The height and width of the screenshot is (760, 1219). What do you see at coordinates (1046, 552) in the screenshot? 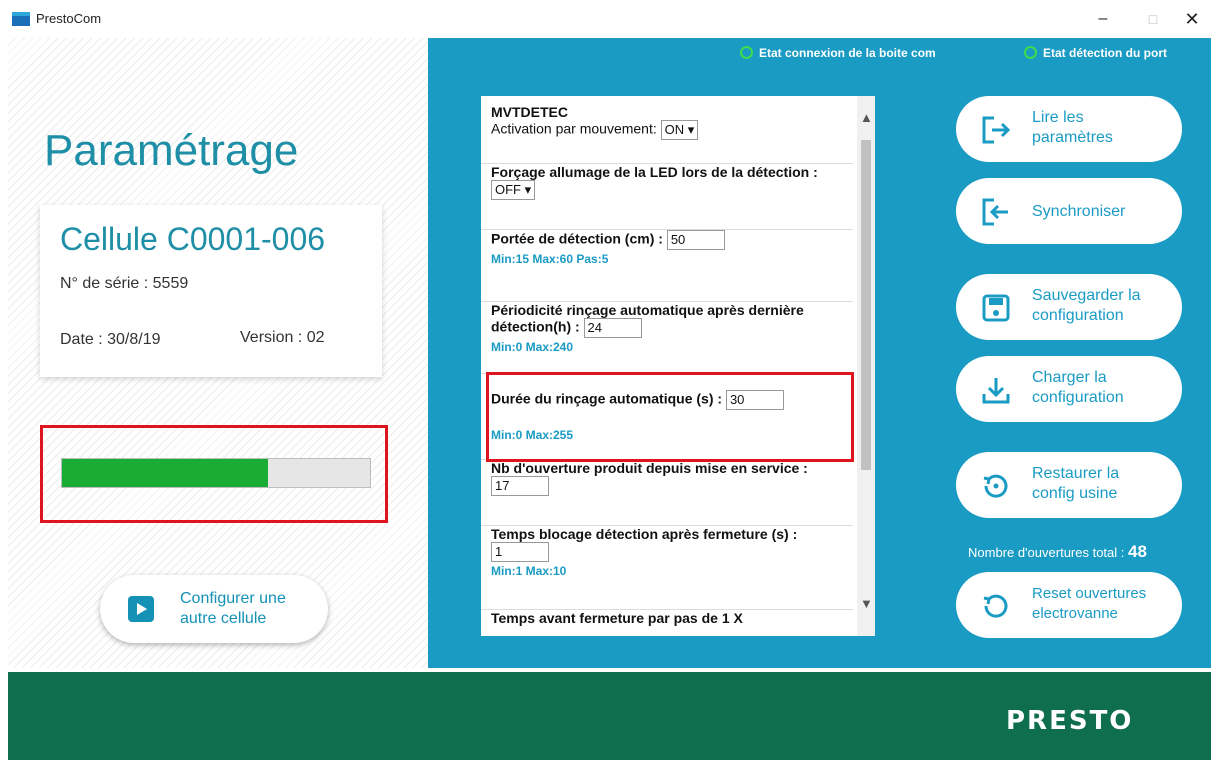
I see `total-label: Nombre d'ouvertures total :` at bounding box center [1046, 552].